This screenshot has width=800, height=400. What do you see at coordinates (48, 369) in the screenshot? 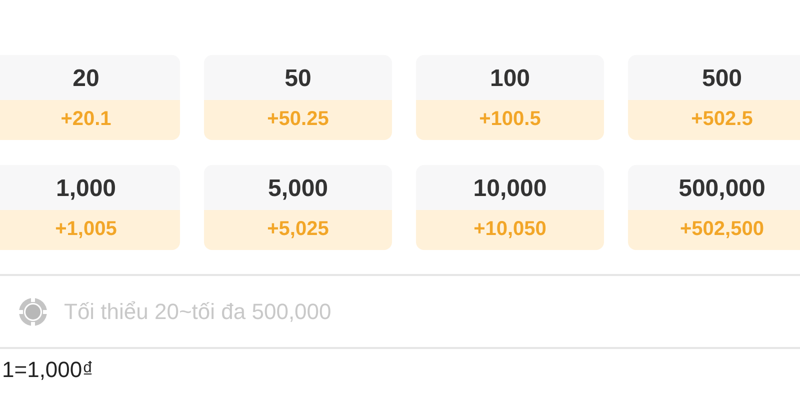
I see `rate-note: 1=1,000₫` at bounding box center [48, 369].